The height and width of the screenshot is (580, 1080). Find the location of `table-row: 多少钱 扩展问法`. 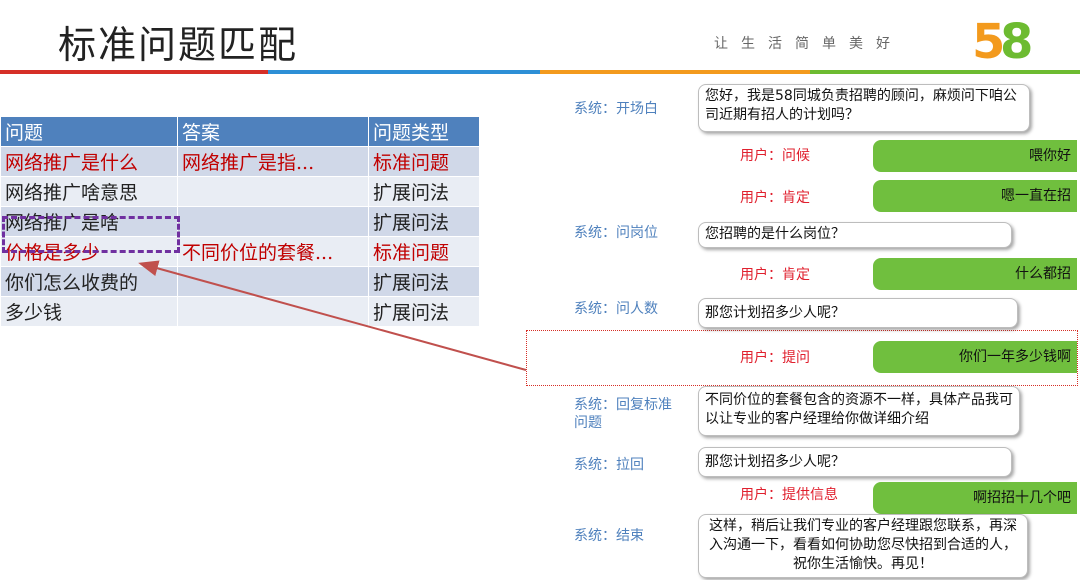

table-row: 多少钱 扩展问法 is located at coordinates (240, 311).